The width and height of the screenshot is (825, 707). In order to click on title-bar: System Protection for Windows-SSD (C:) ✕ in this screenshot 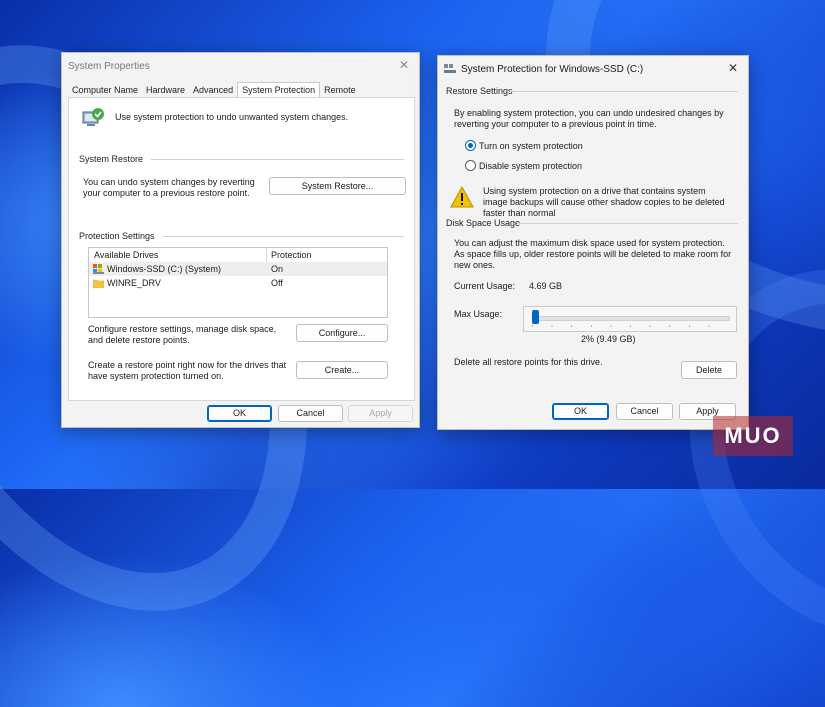, I will do `click(593, 69)`.